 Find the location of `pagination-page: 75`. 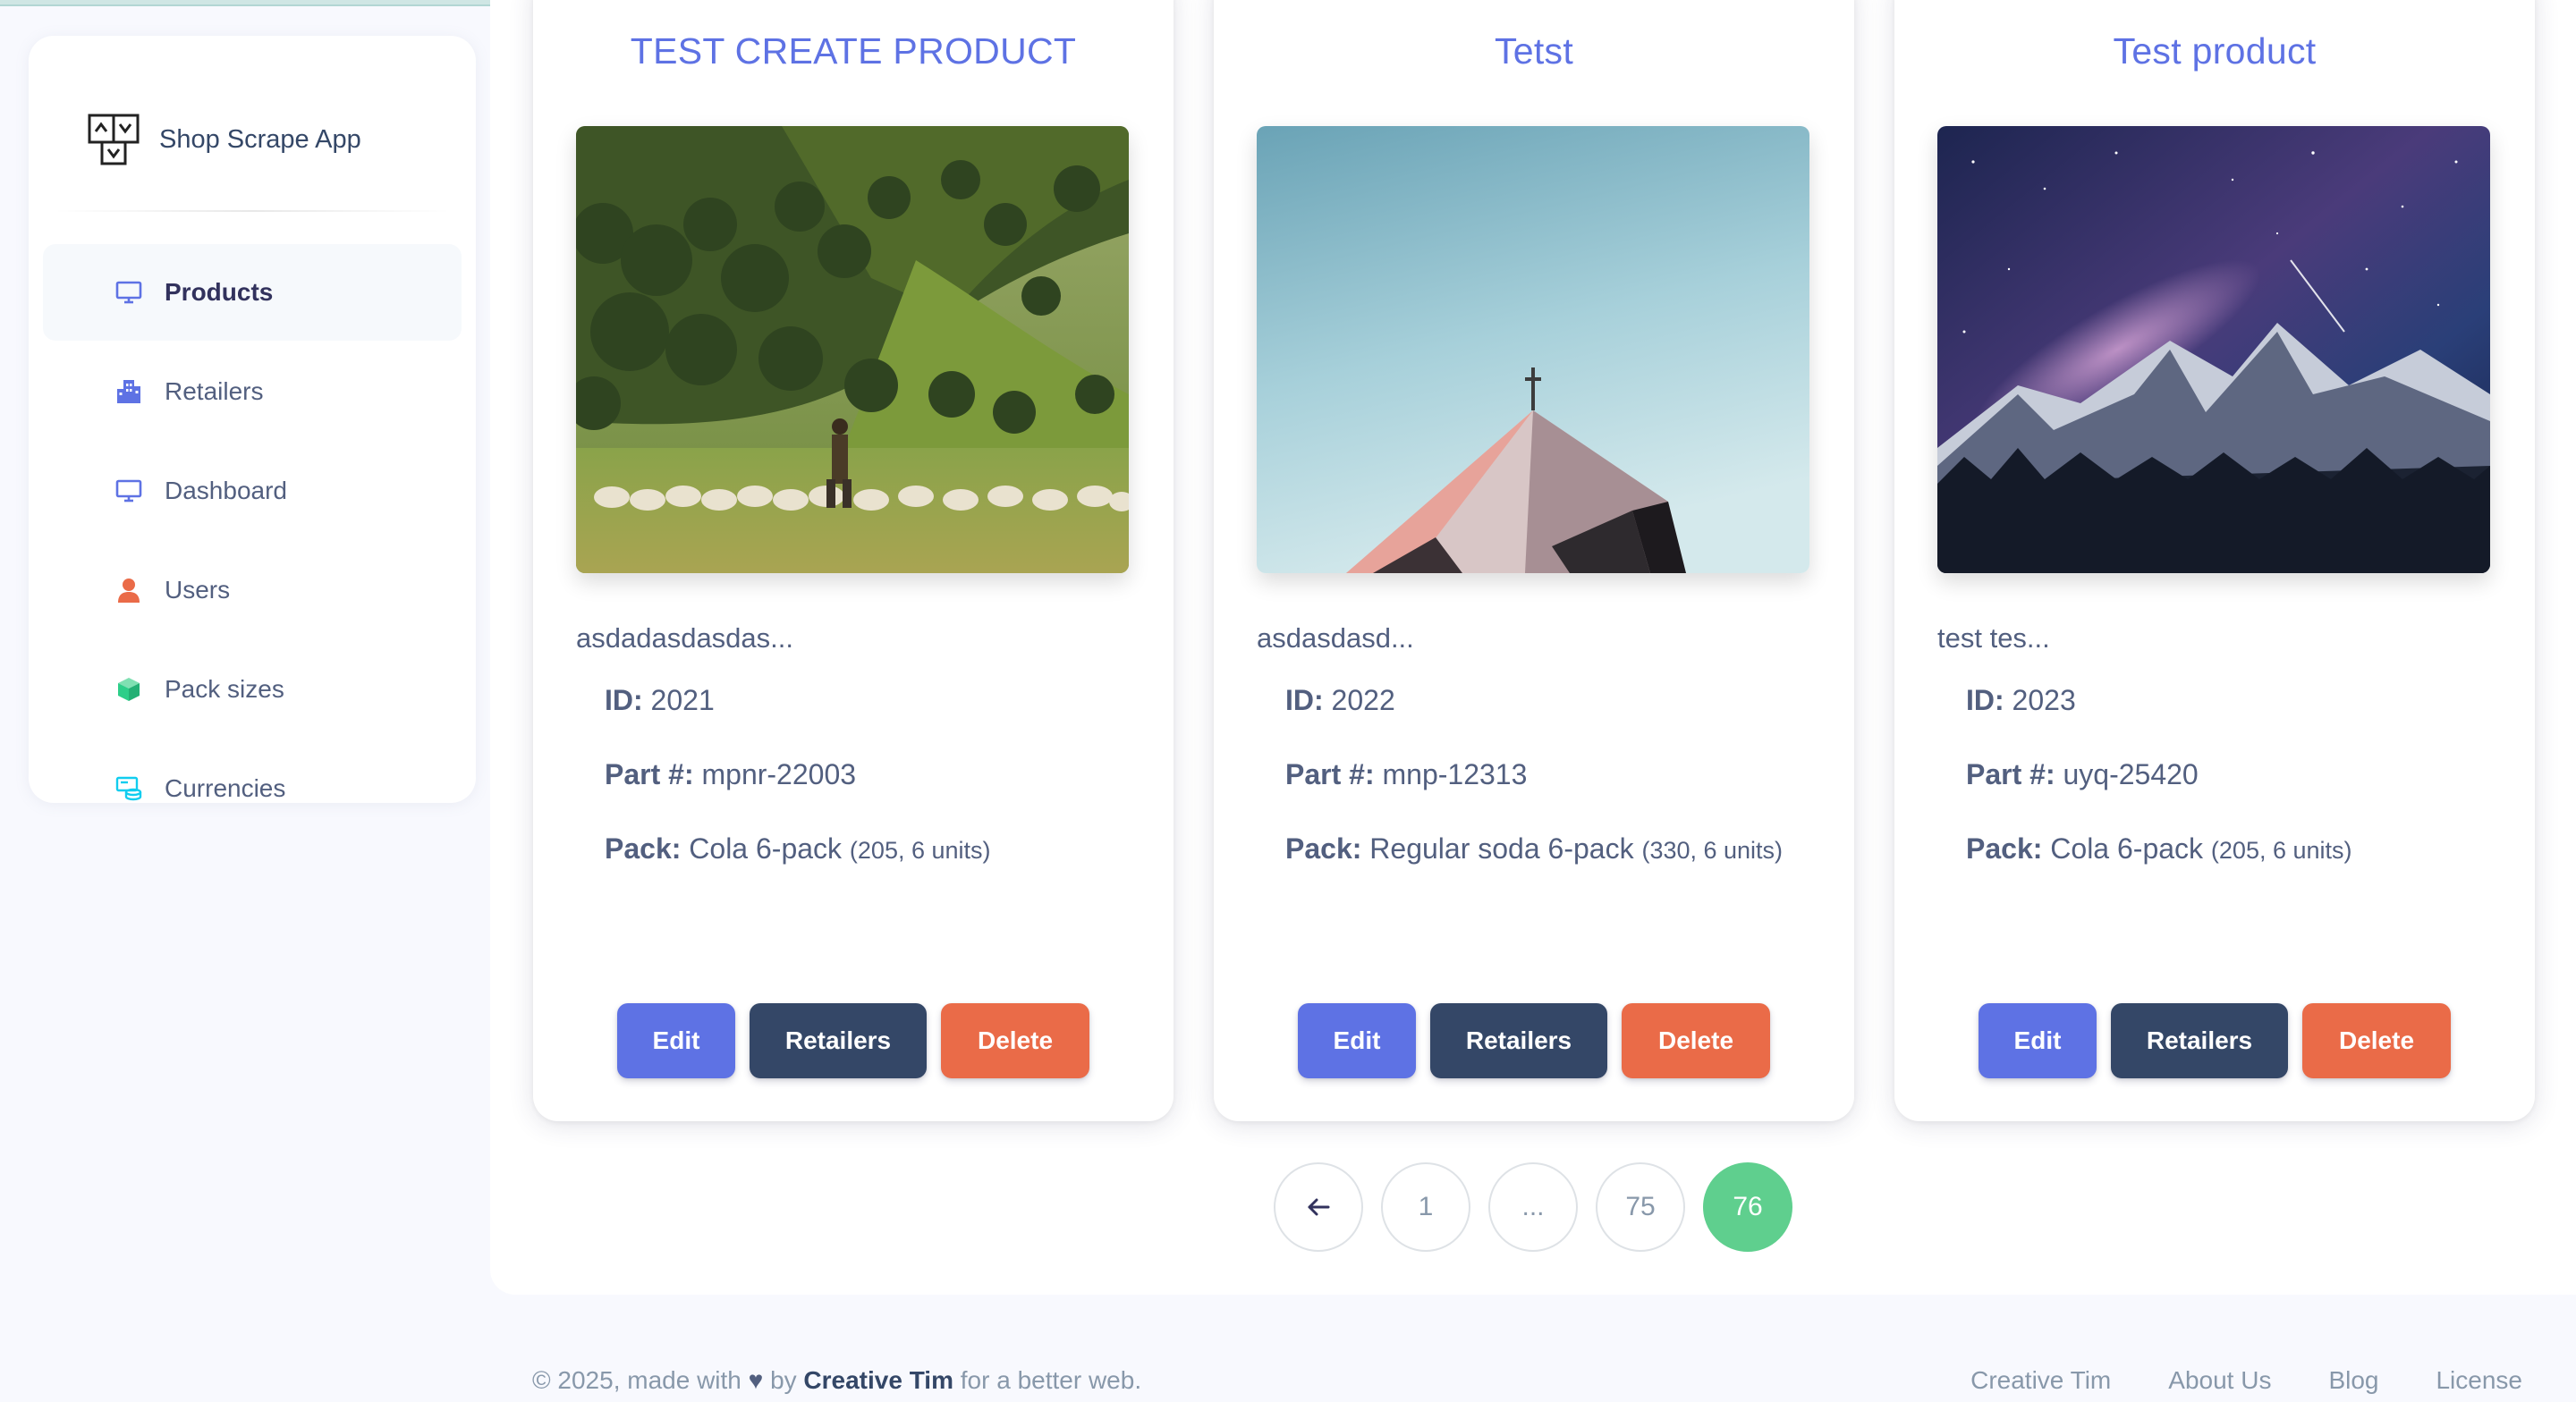

pagination-page: 75 is located at coordinates (1640, 1207).